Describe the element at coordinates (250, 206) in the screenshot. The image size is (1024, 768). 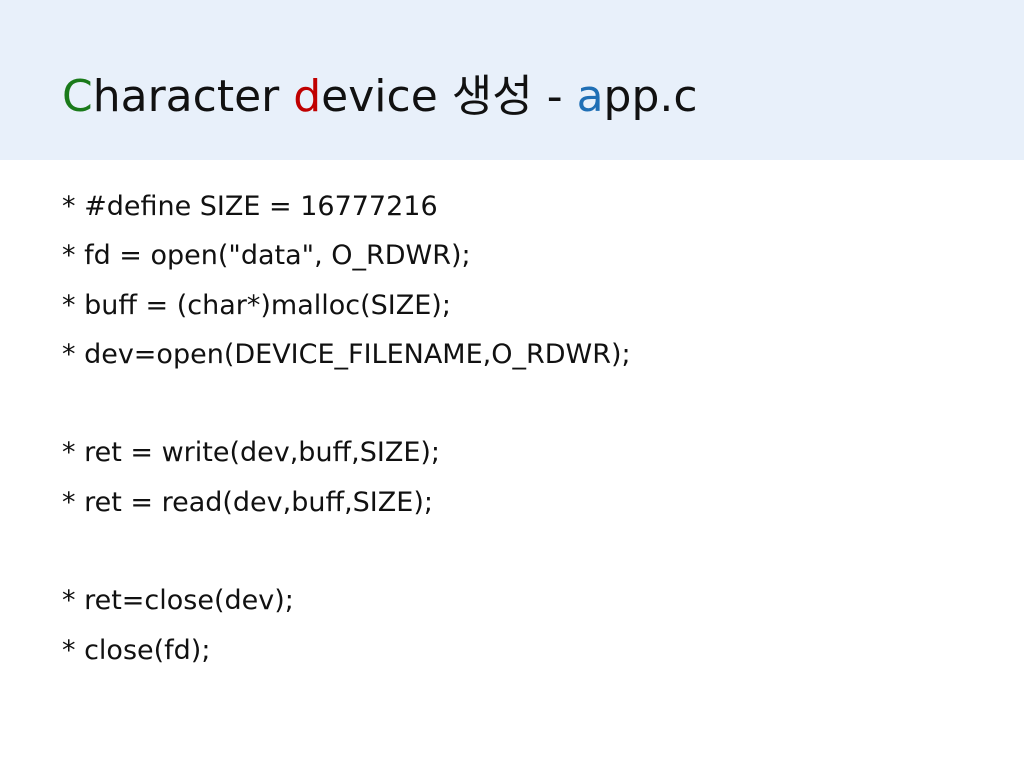
I see `code-line-define-size: * #define SIZE = 16777216` at that location.